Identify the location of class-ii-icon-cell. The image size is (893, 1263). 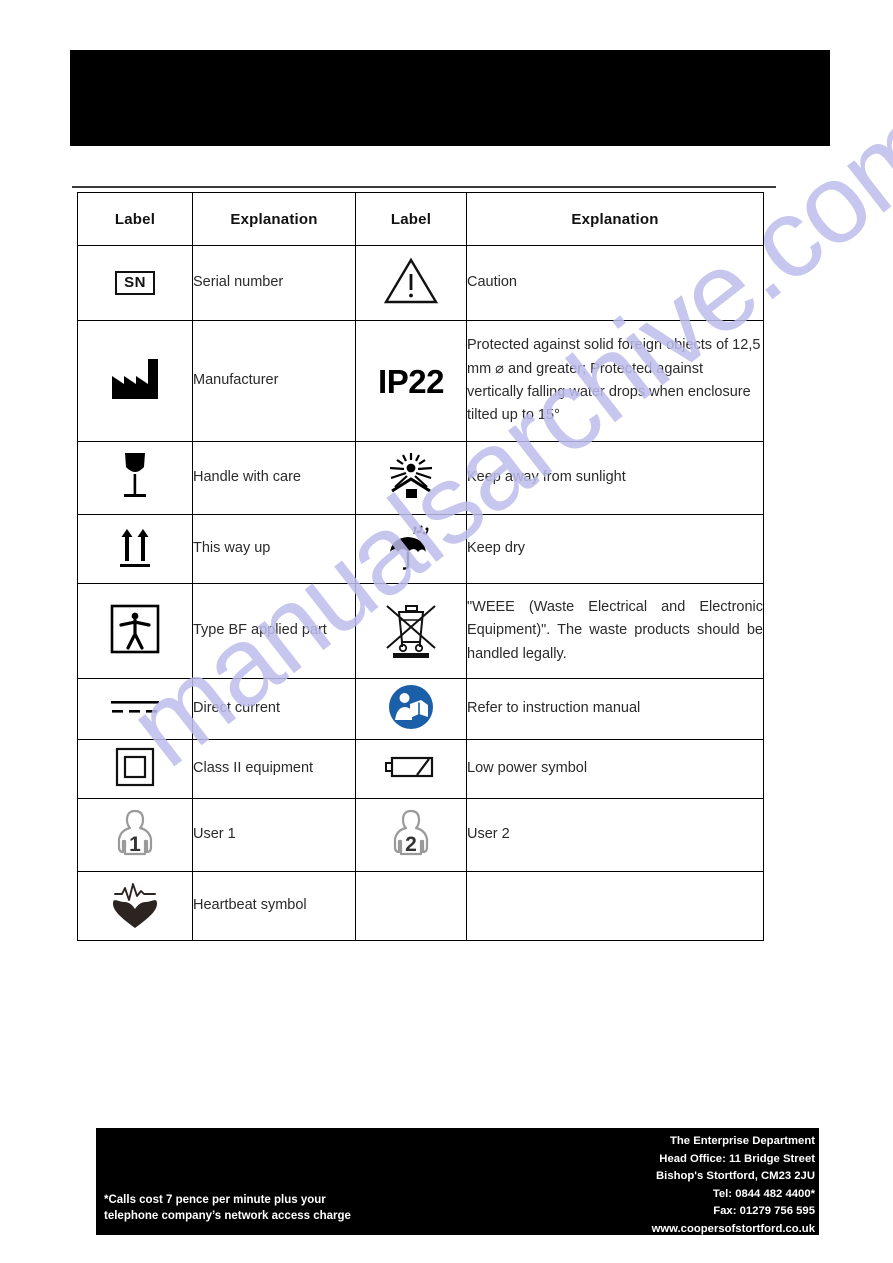
(135, 769).